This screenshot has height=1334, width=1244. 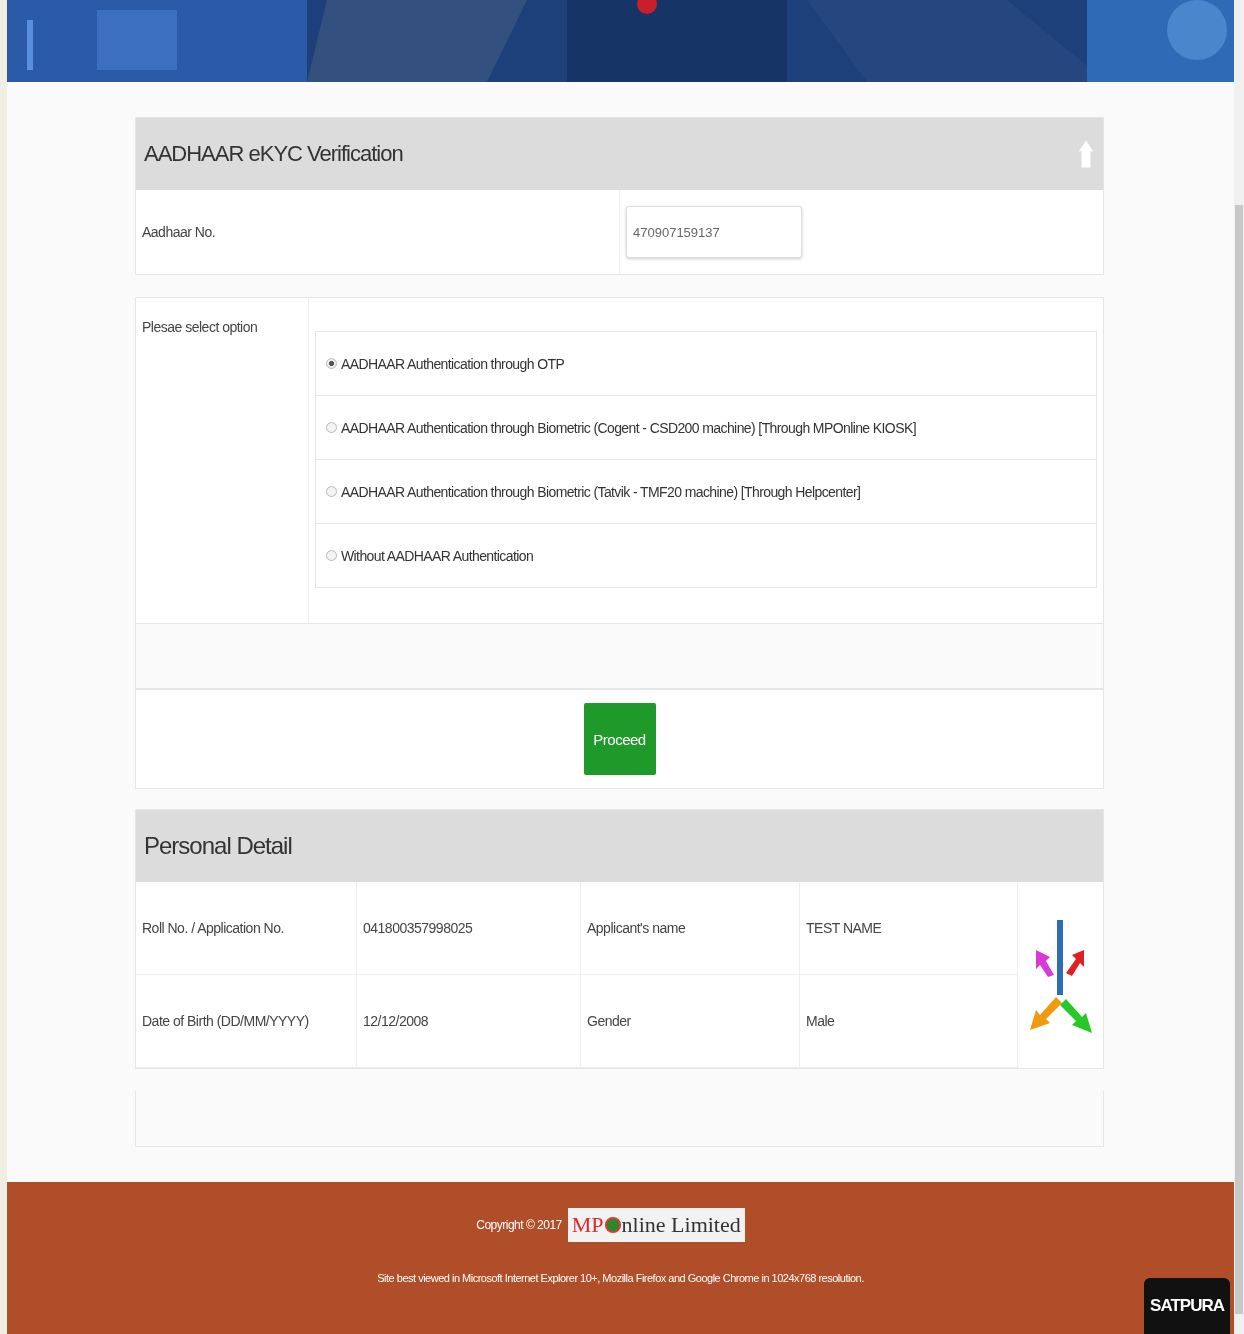 What do you see at coordinates (714, 232) in the screenshot?
I see `aadhaar-input-field: 470907159137` at bounding box center [714, 232].